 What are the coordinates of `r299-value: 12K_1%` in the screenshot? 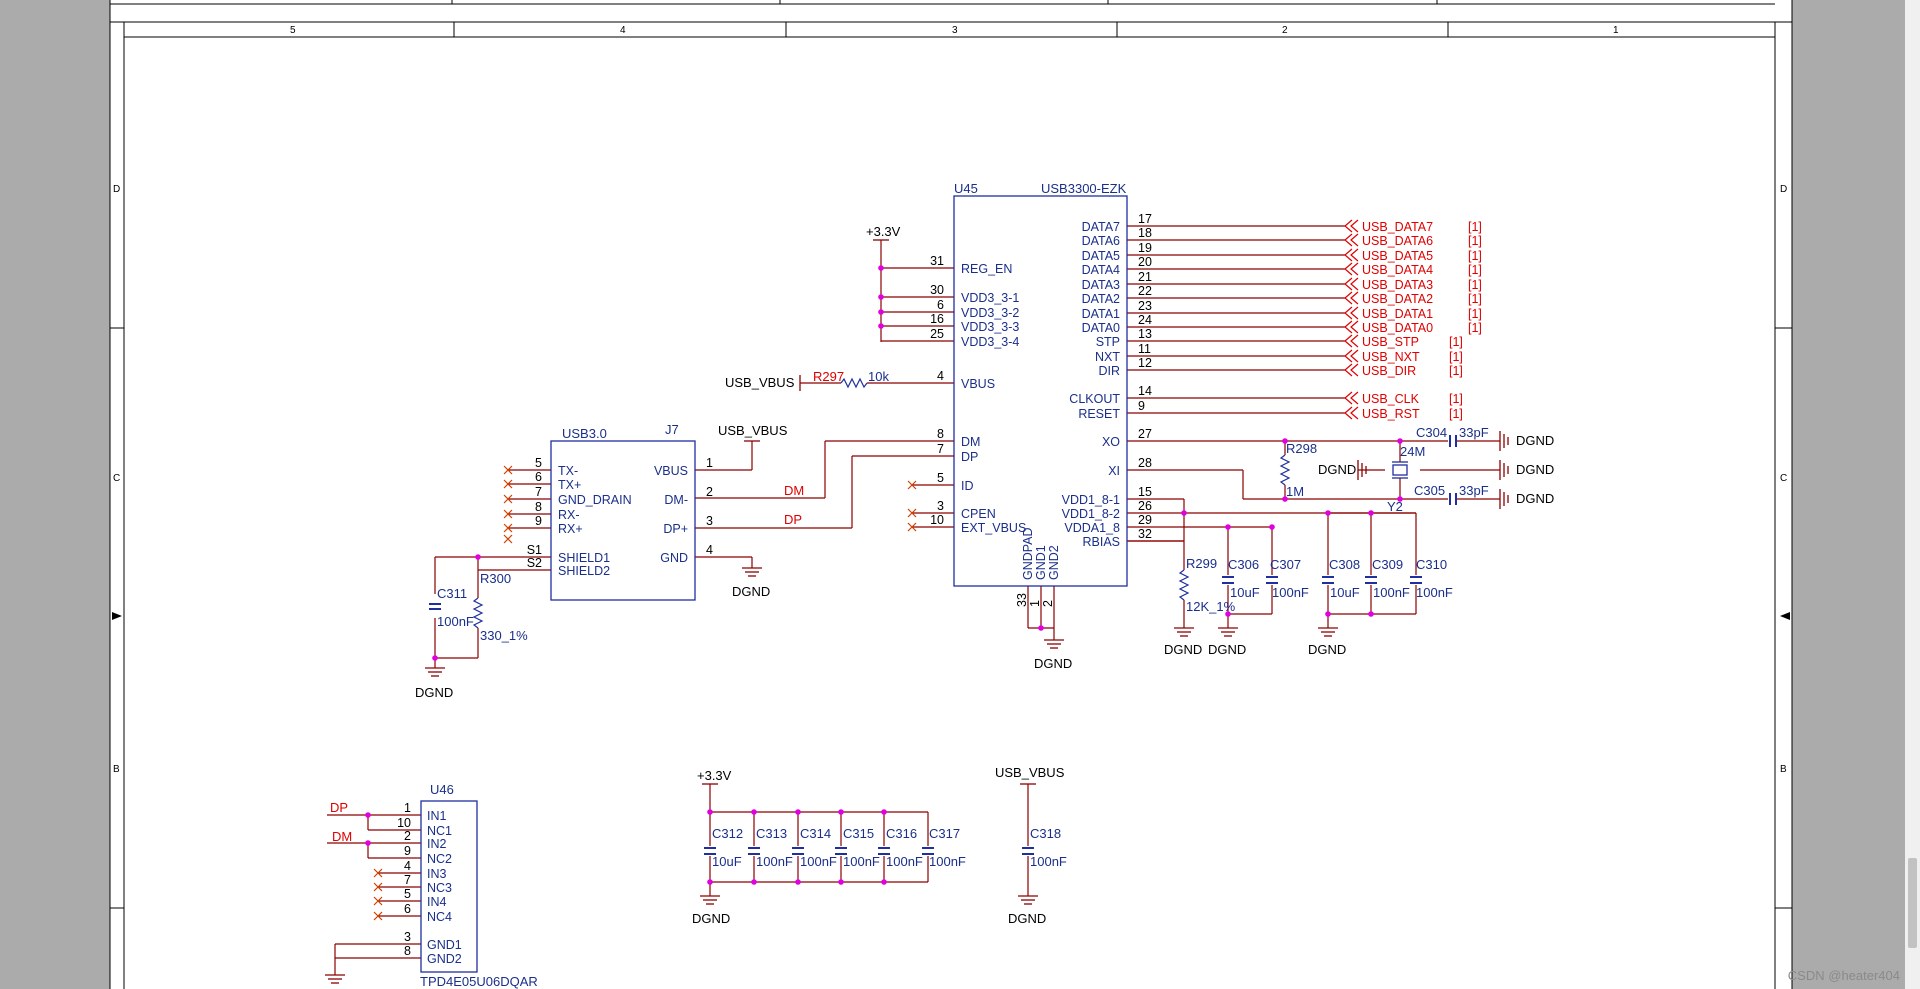 It's located at (1211, 606).